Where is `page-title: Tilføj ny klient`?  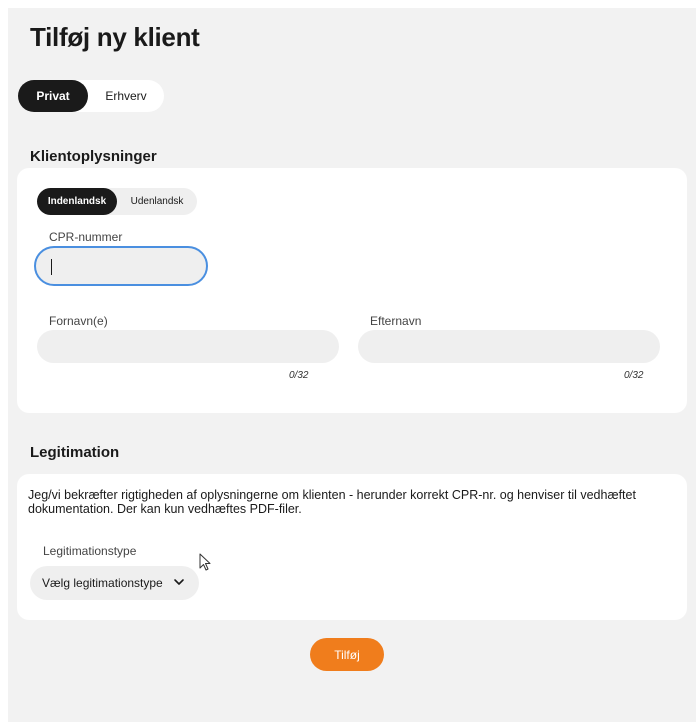 page-title: Tilføj ny klient is located at coordinates (115, 37).